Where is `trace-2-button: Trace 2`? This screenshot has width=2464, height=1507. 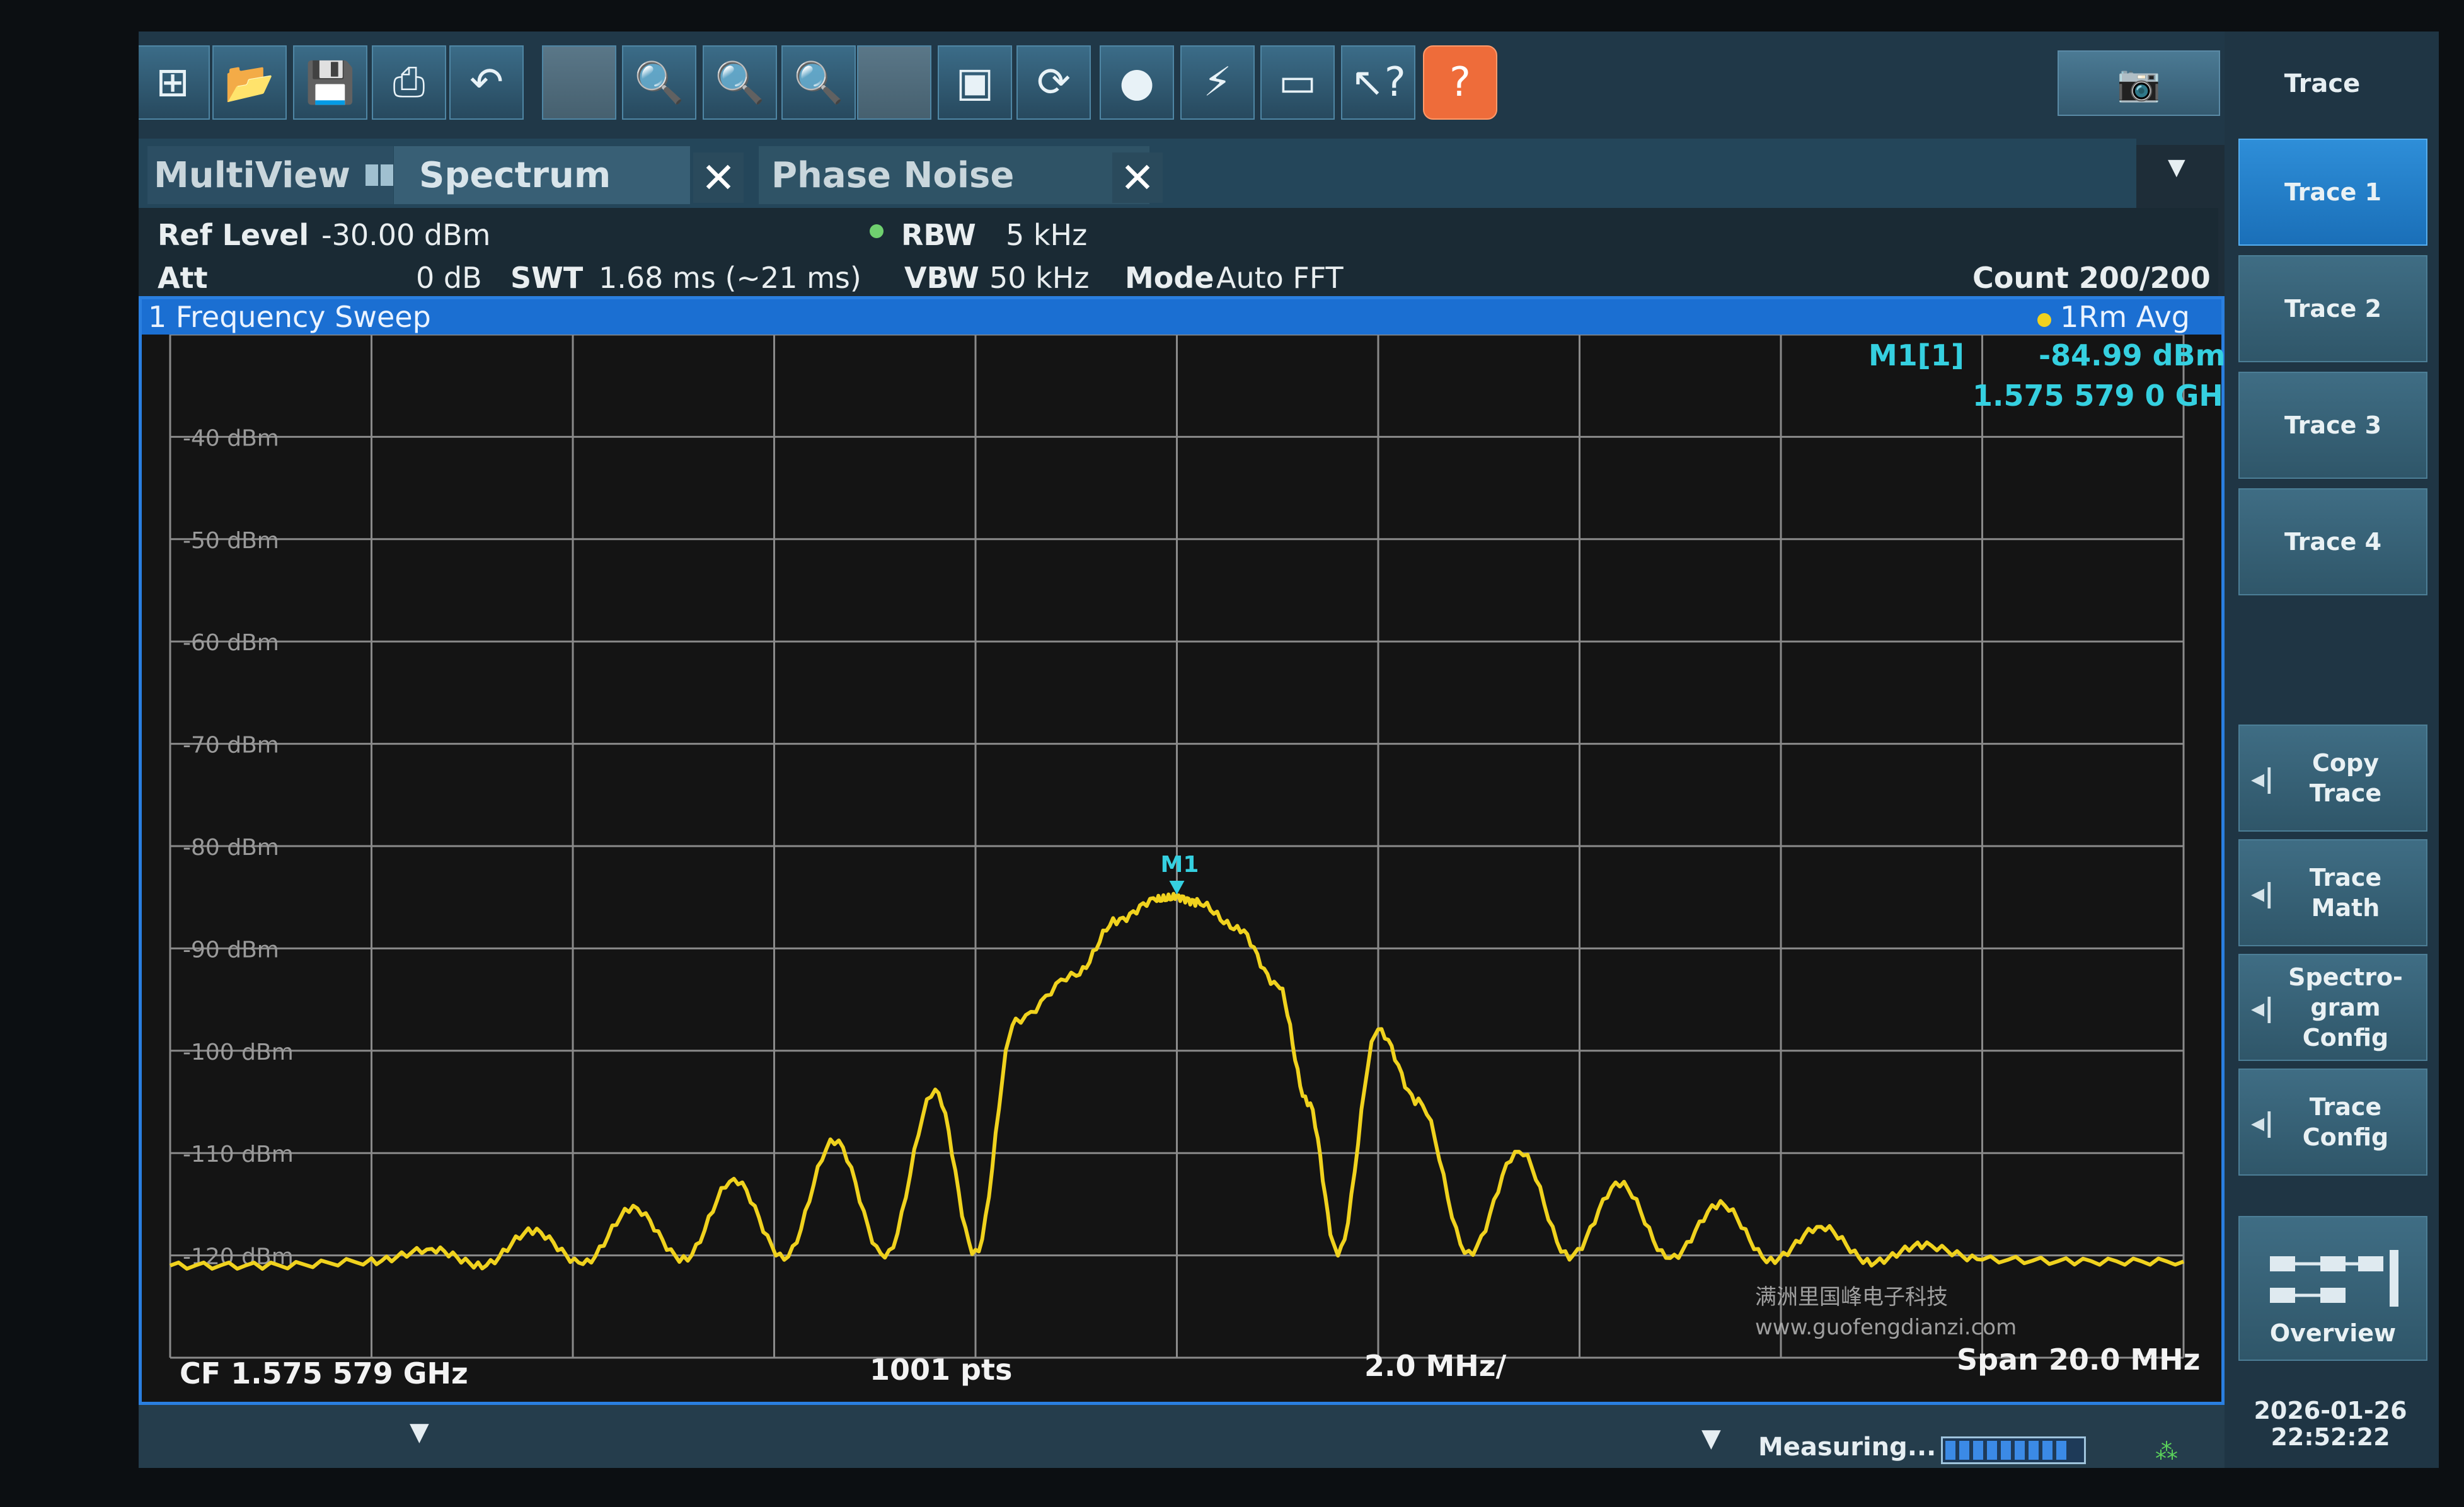
trace-2-button: Trace 2 is located at coordinates (2332, 308).